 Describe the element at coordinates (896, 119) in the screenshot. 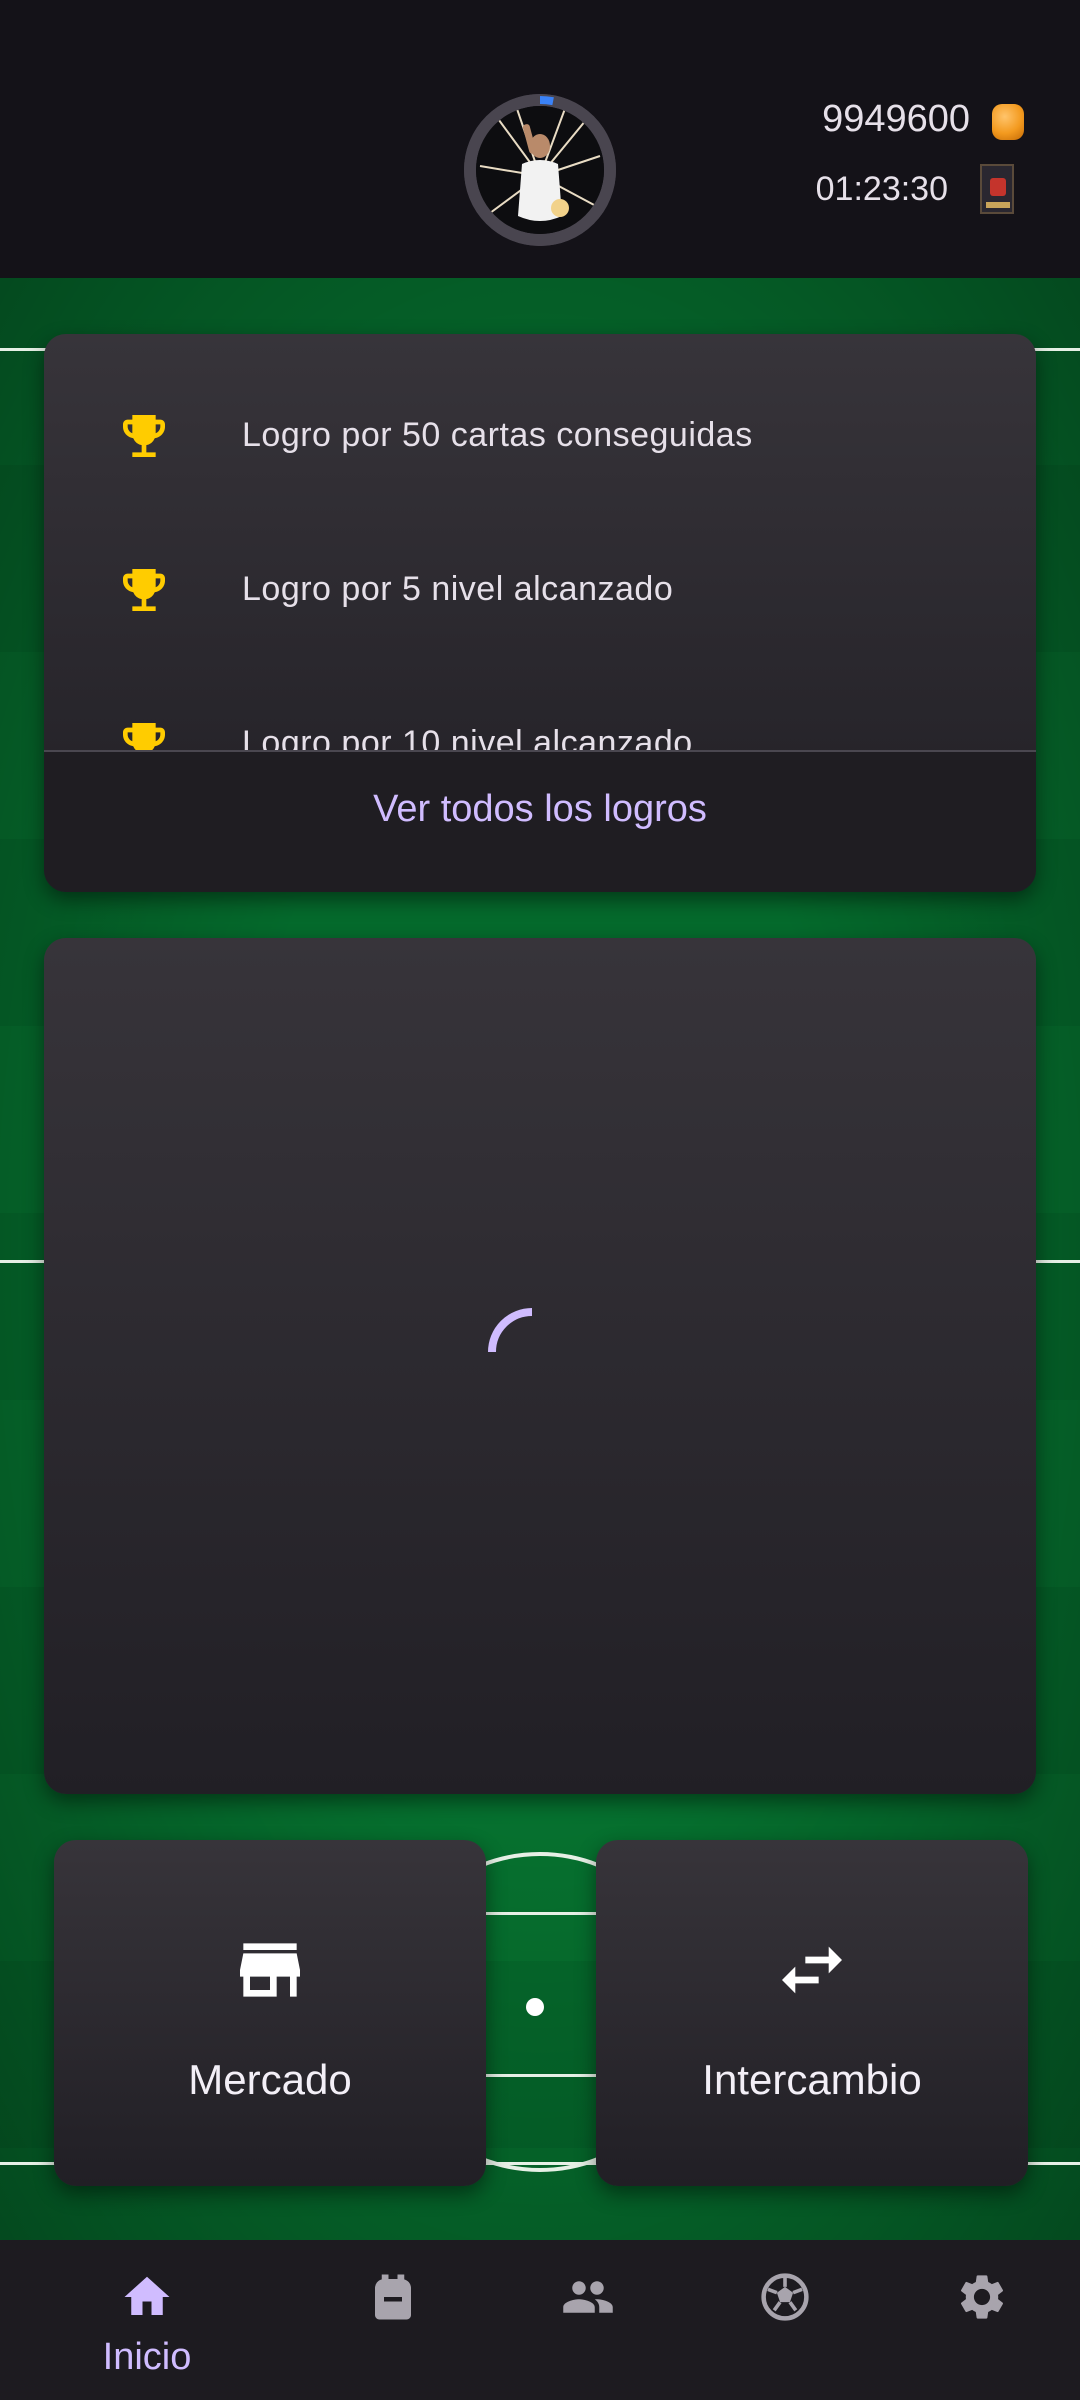

I see `coin-balance: 9949600` at that location.